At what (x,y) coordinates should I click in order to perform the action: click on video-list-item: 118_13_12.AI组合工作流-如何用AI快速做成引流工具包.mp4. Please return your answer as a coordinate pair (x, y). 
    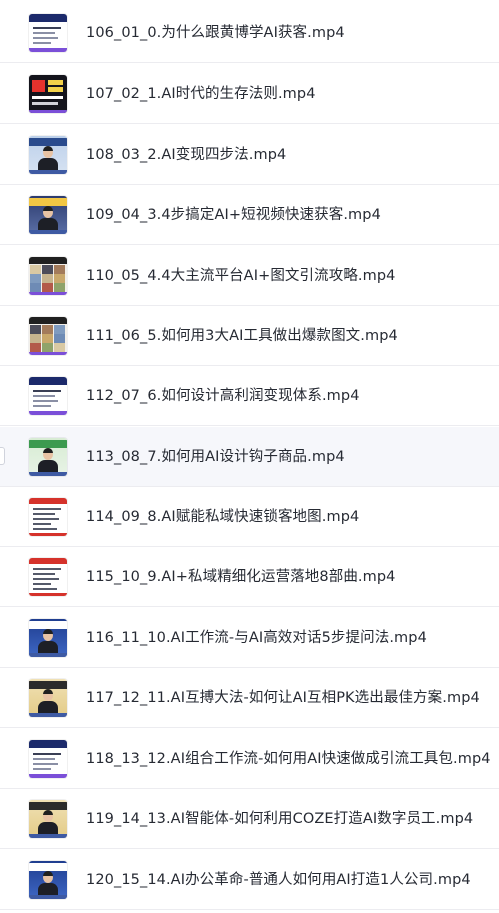
    Looking at the image, I should click on (249, 759).